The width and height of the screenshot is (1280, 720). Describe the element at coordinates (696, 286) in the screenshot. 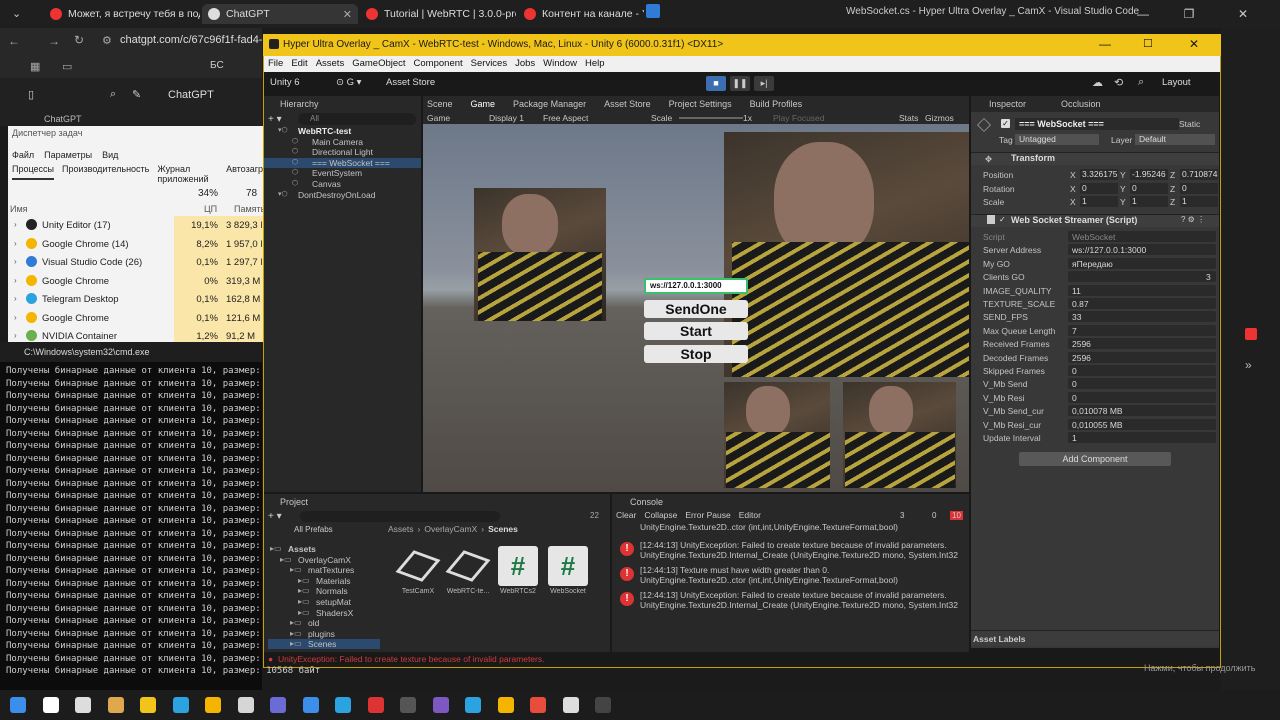

I see `server-address-input: ws://127.0.0.1:3000` at that location.